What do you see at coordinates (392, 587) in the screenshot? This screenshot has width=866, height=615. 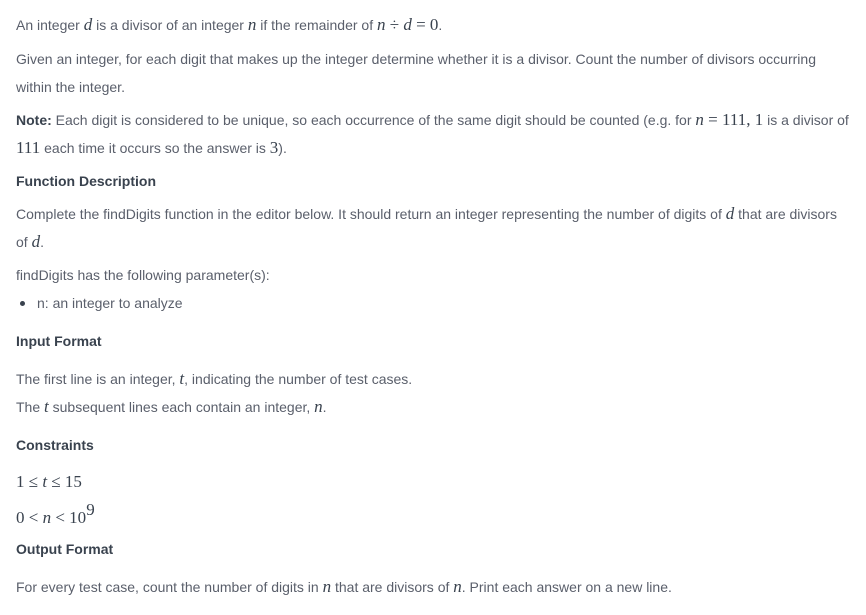 I see `of-text-2: that are divisors of` at bounding box center [392, 587].